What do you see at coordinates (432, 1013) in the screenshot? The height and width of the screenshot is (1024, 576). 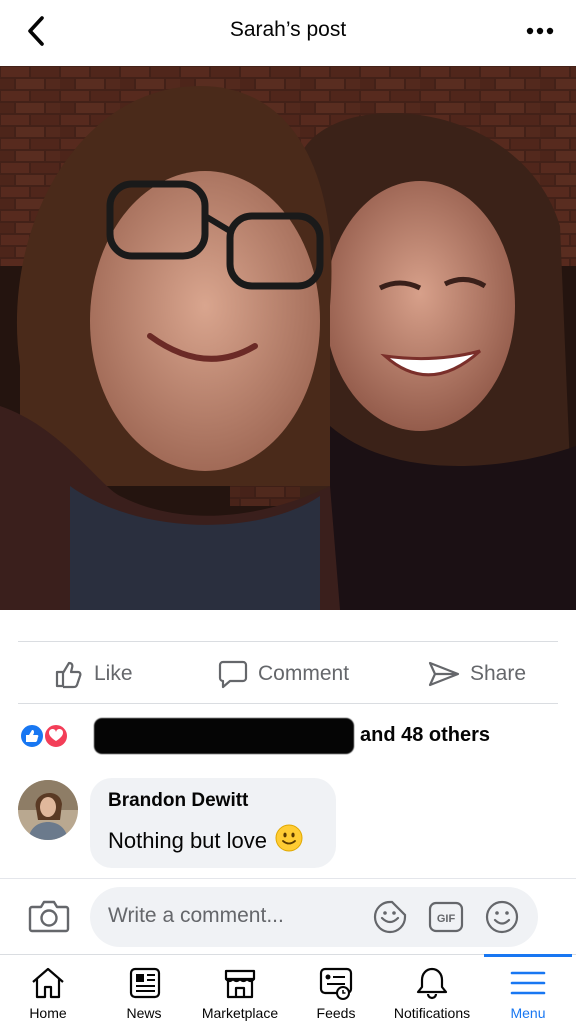 I see `tab-notifications-label: Notifications` at bounding box center [432, 1013].